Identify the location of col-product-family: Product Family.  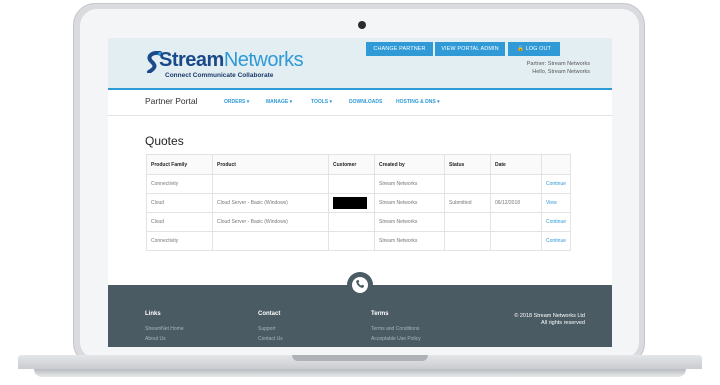
(179, 164).